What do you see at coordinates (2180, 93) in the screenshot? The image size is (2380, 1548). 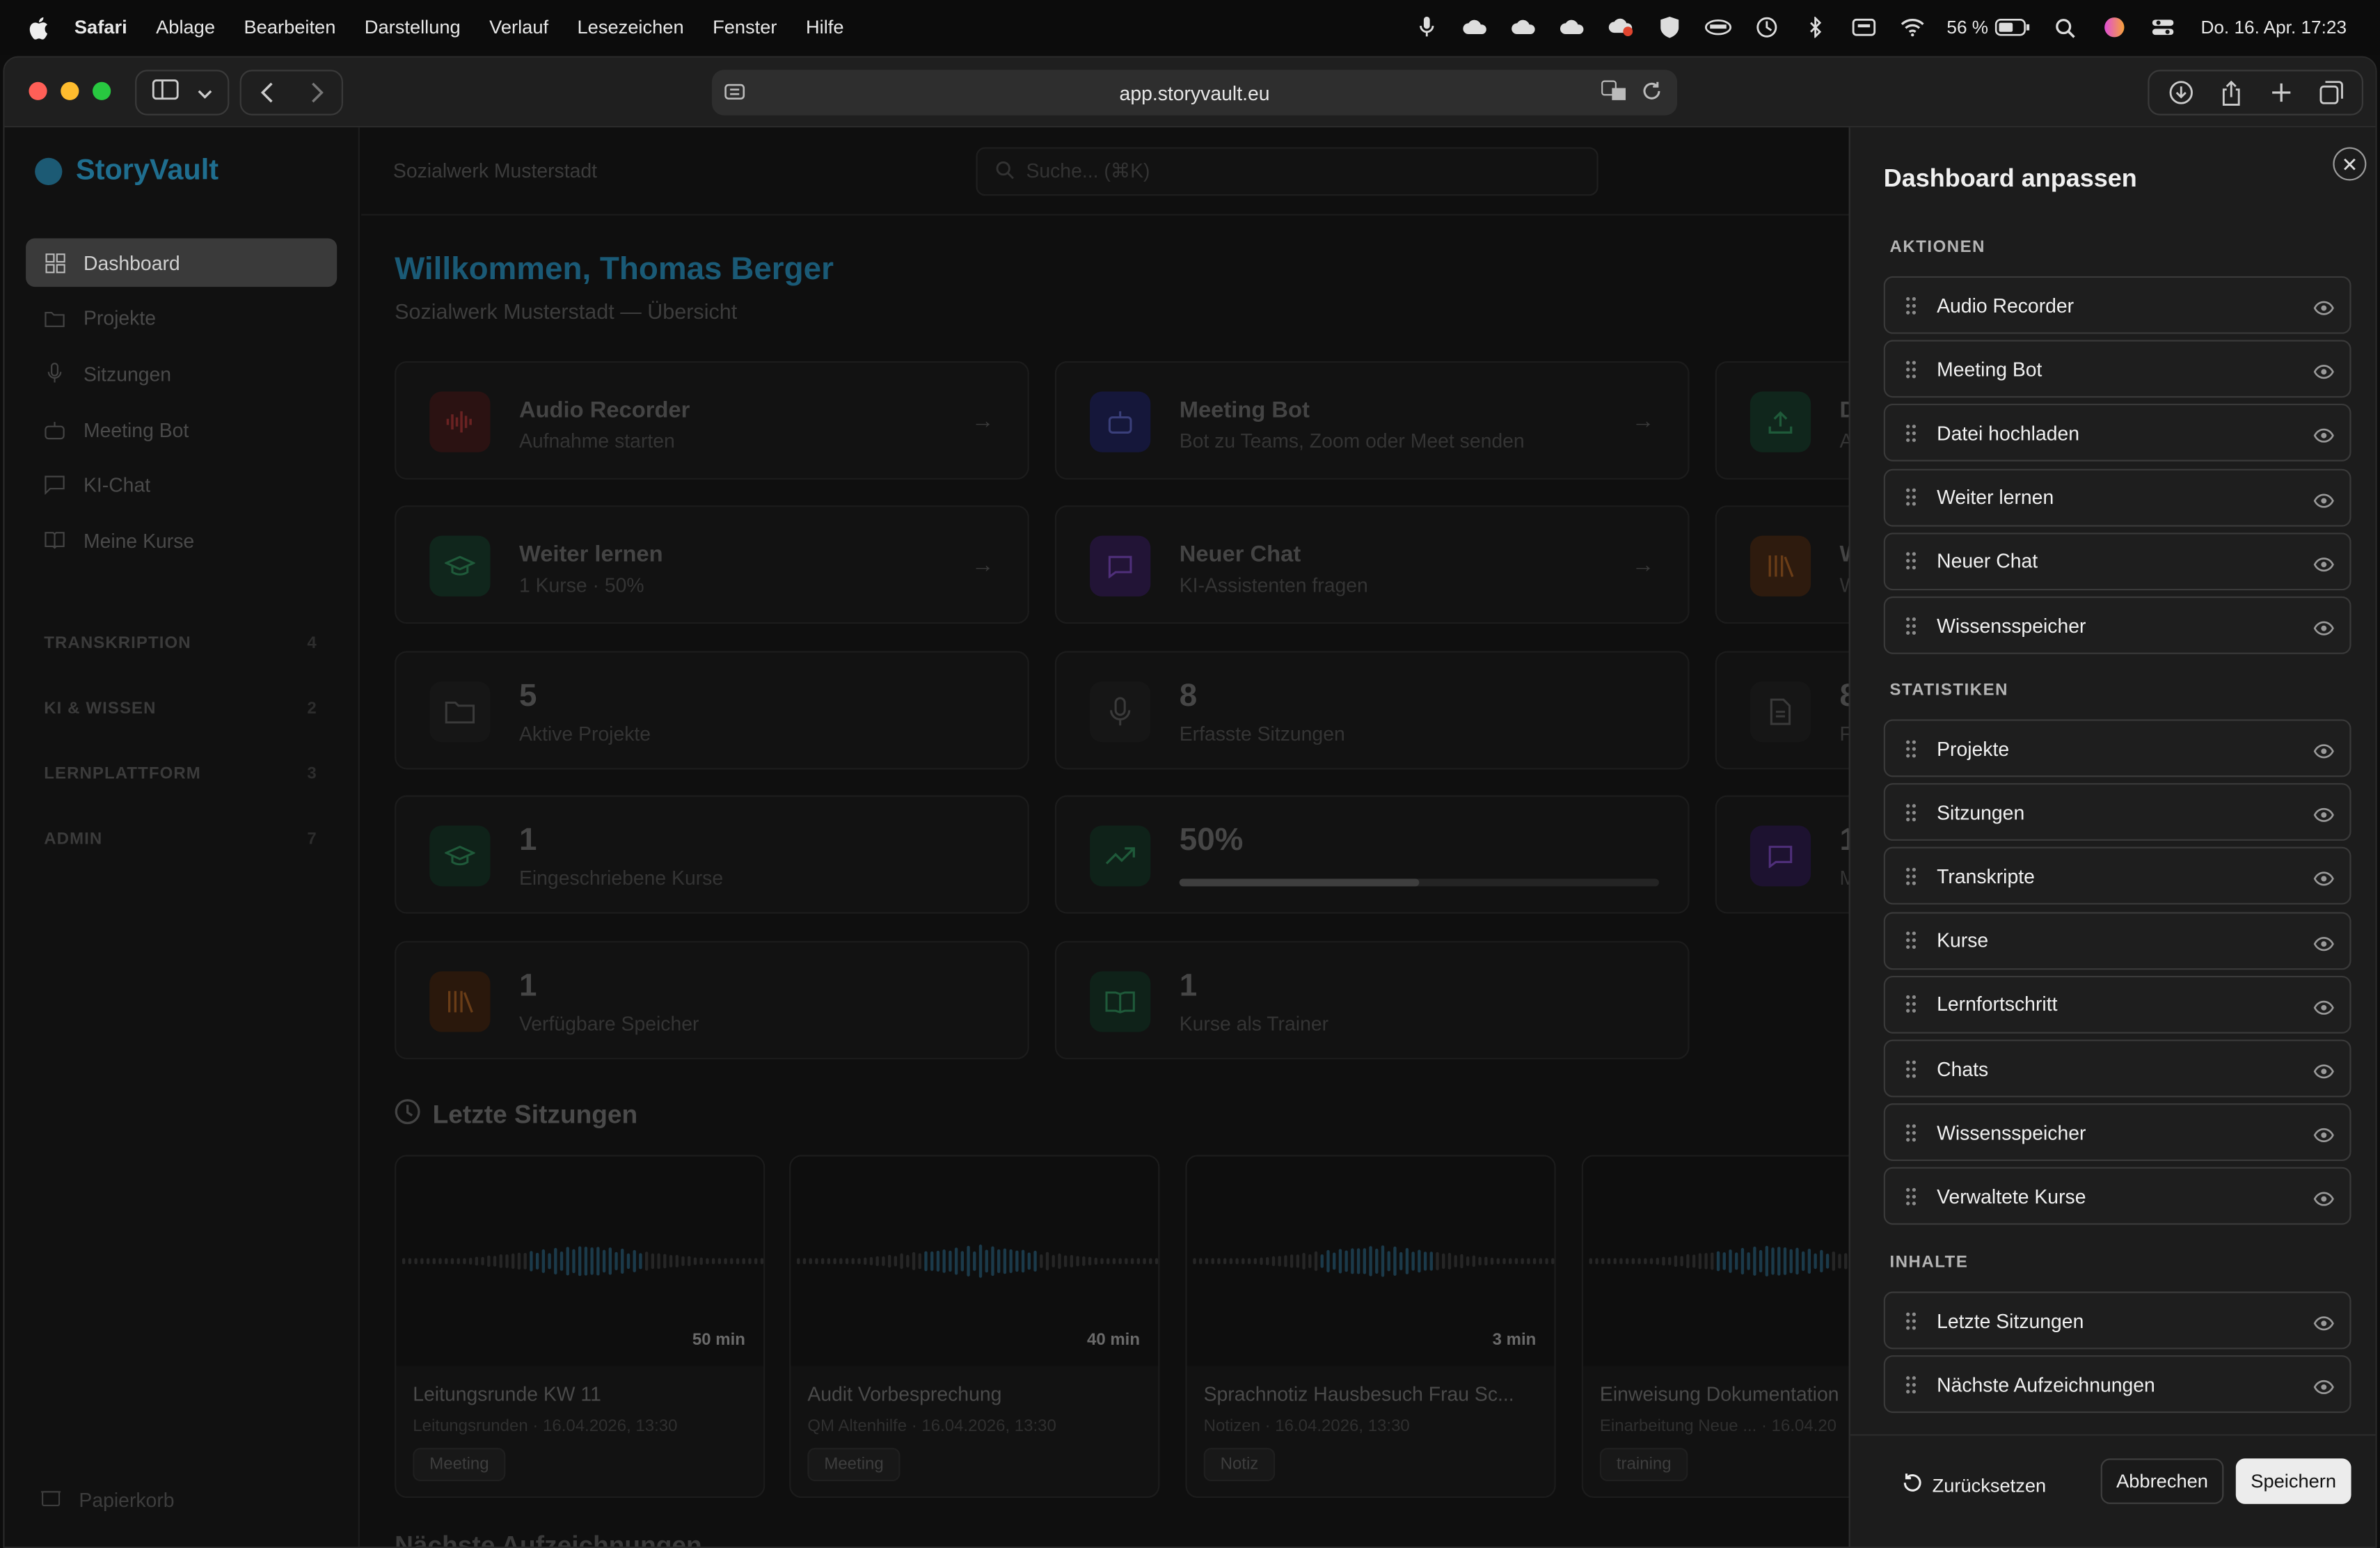 I see `downloads-icon` at bounding box center [2180, 93].